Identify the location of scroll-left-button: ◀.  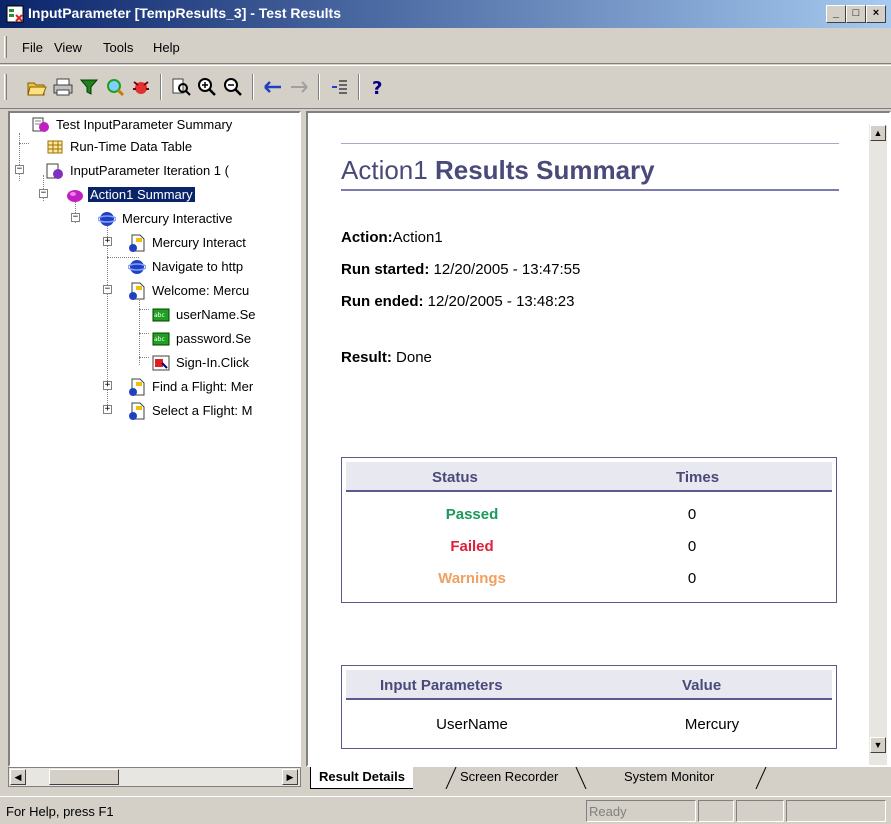
(18, 777).